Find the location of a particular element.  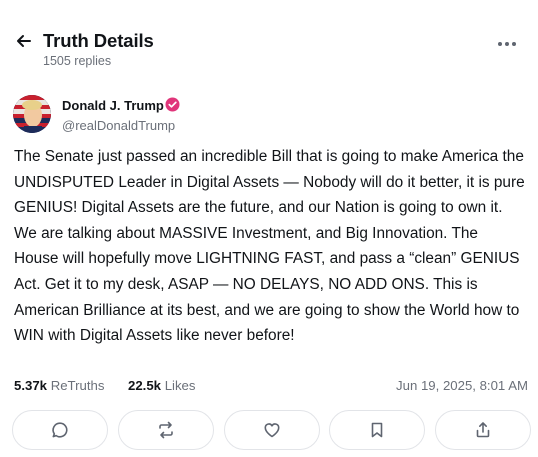

like-button is located at coordinates (272, 430).